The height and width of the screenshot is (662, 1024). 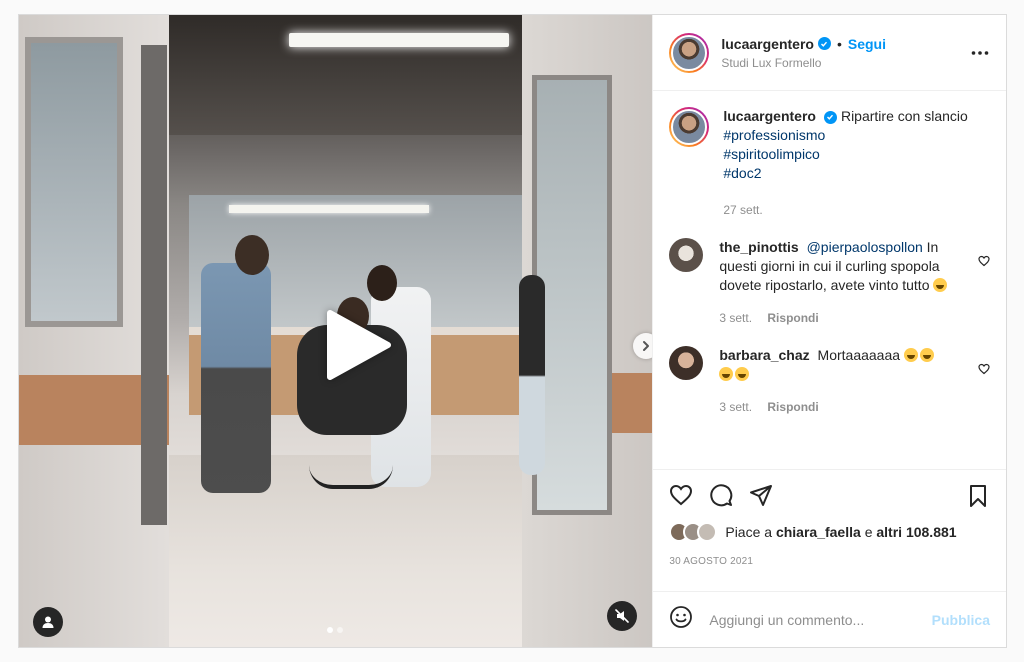 What do you see at coordinates (867, 44) in the screenshot?
I see `follow-button: Segui` at bounding box center [867, 44].